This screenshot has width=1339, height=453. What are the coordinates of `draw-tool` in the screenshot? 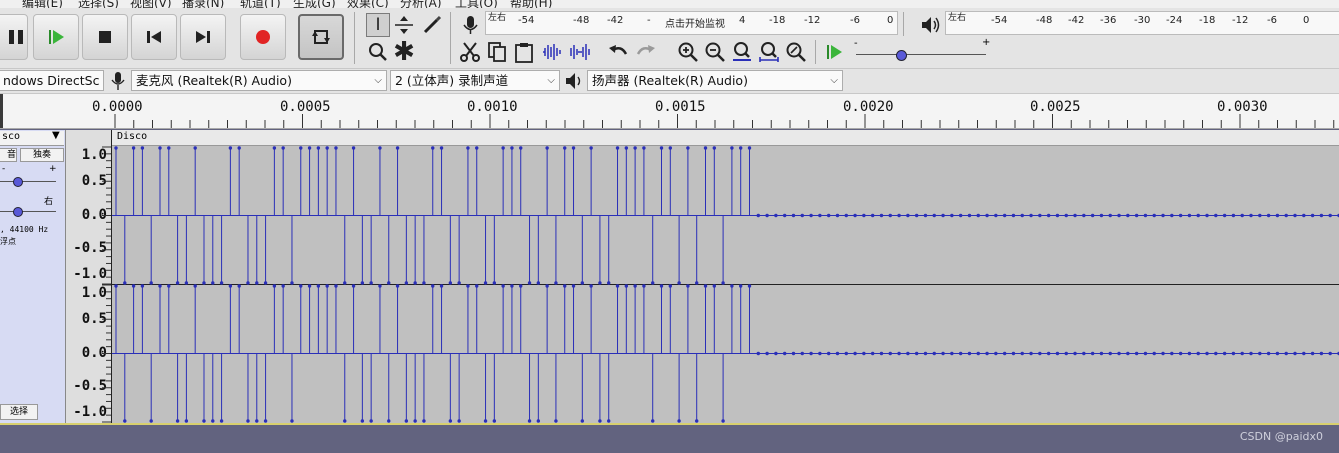 It's located at (432, 25).